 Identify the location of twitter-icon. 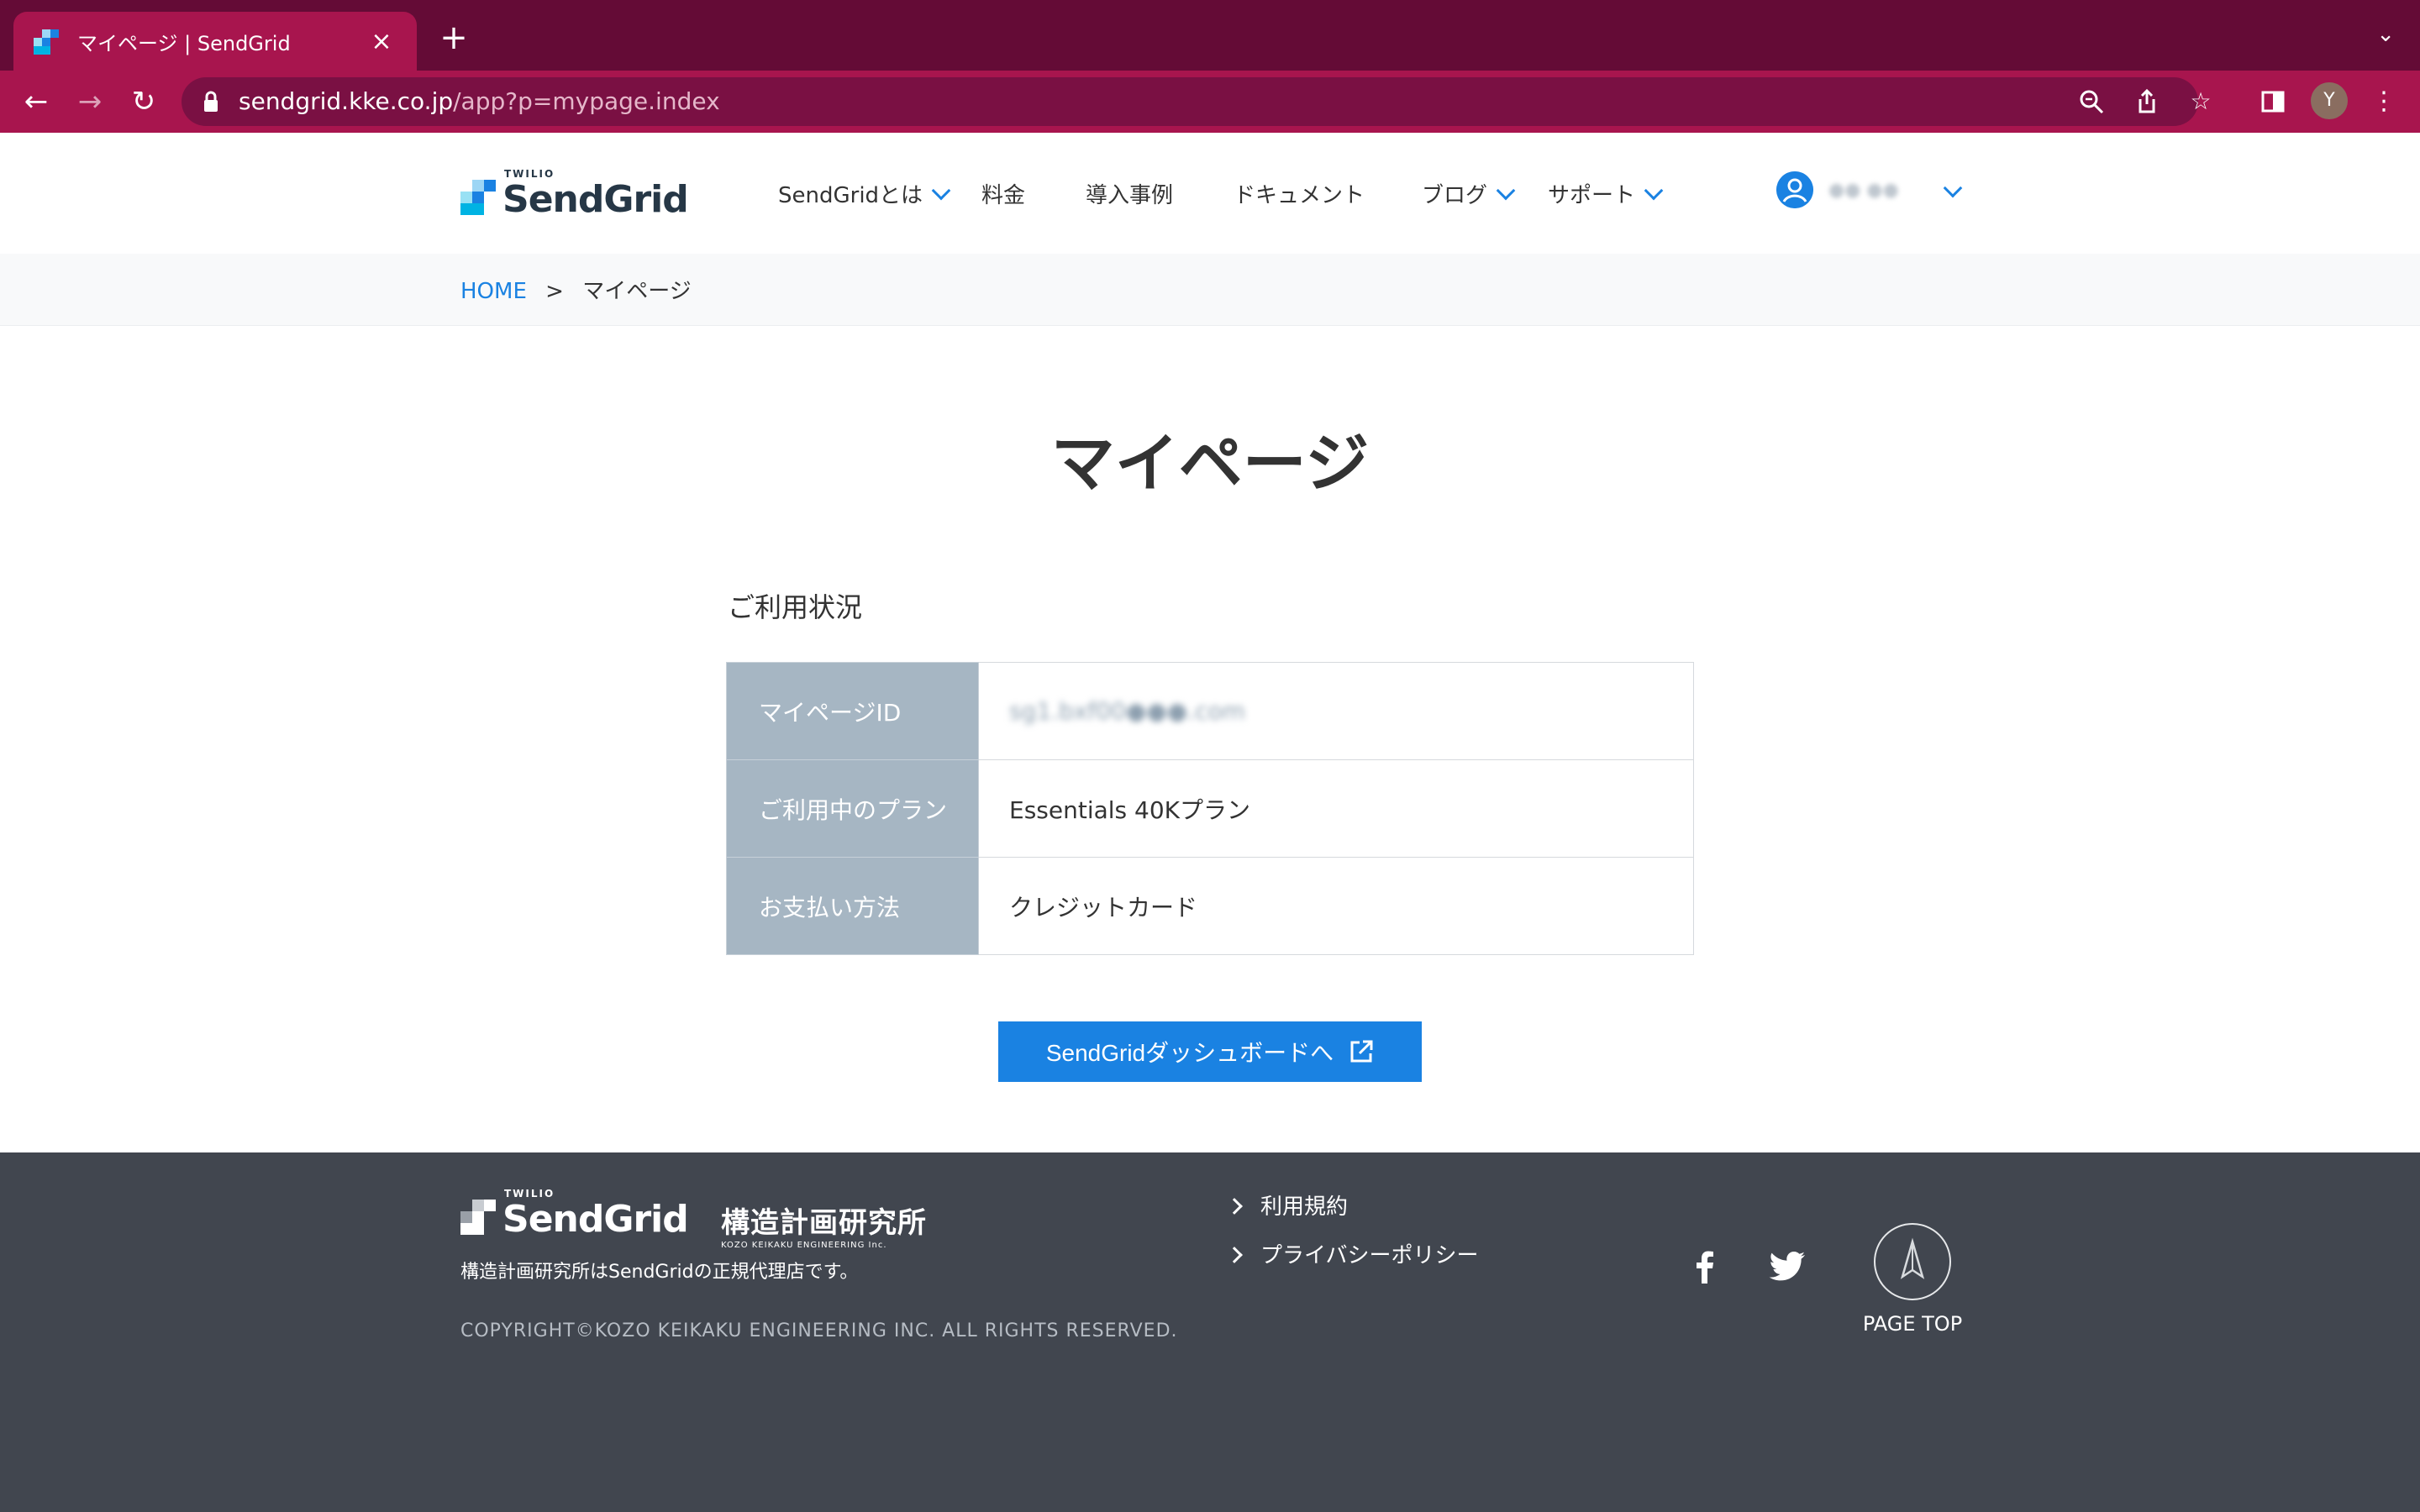
(1788, 1266).